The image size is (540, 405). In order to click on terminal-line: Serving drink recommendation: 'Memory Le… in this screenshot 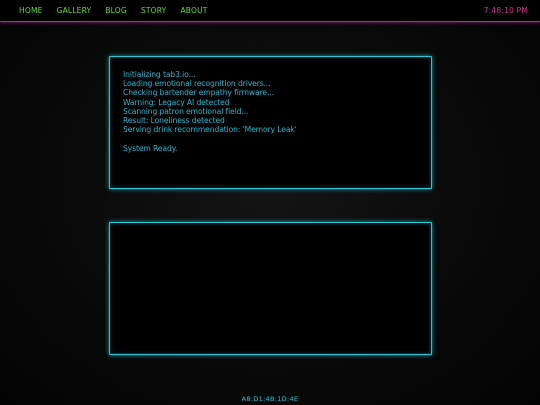, I will do `click(210, 130)`.